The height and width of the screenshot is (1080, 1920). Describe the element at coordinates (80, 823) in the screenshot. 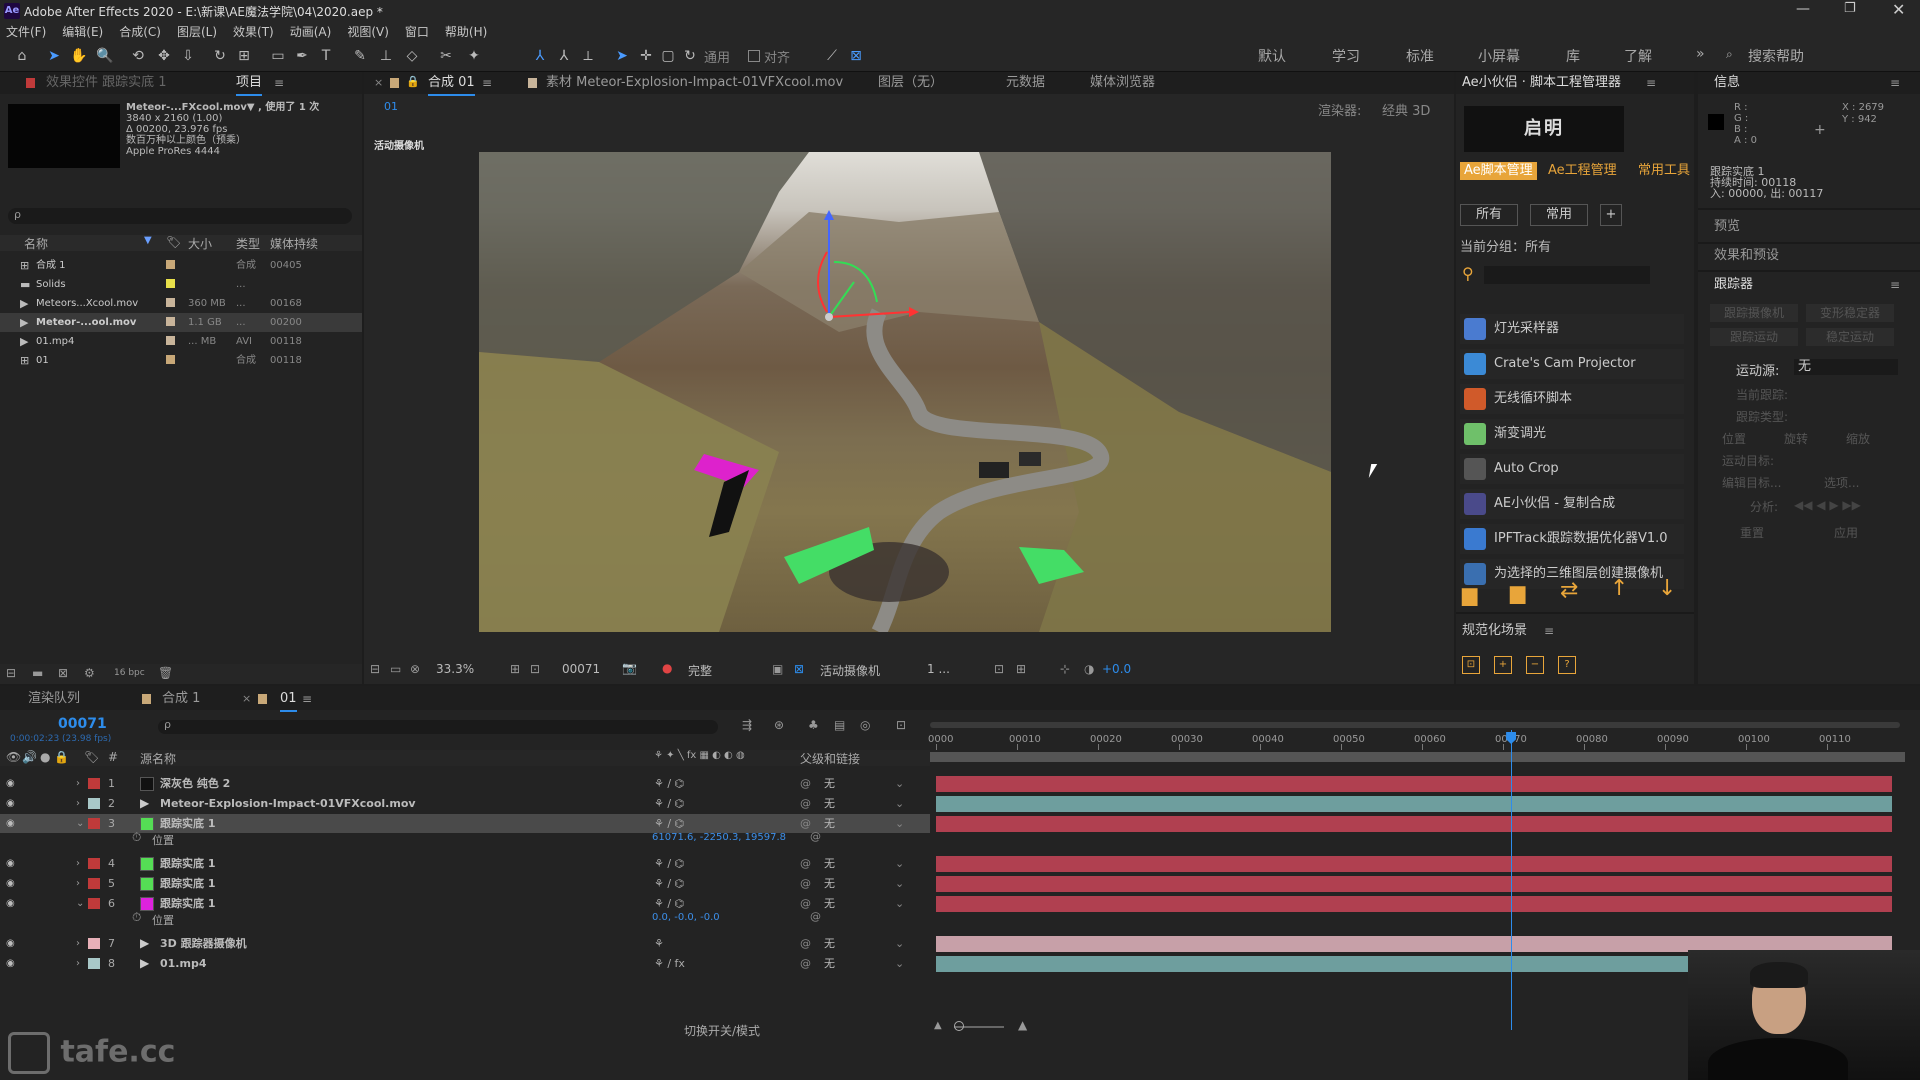

I see `expand-twirl-icon: ⌄` at that location.